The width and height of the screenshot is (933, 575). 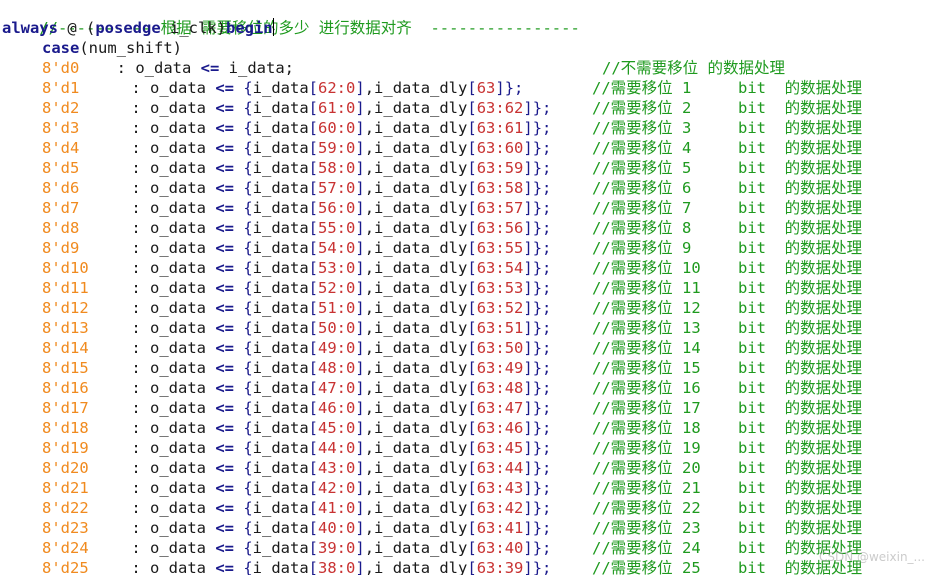 What do you see at coordinates (130, 48) in the screenshot?
I see `case-expression: (num_shift)` at bounding box center [130, 48].